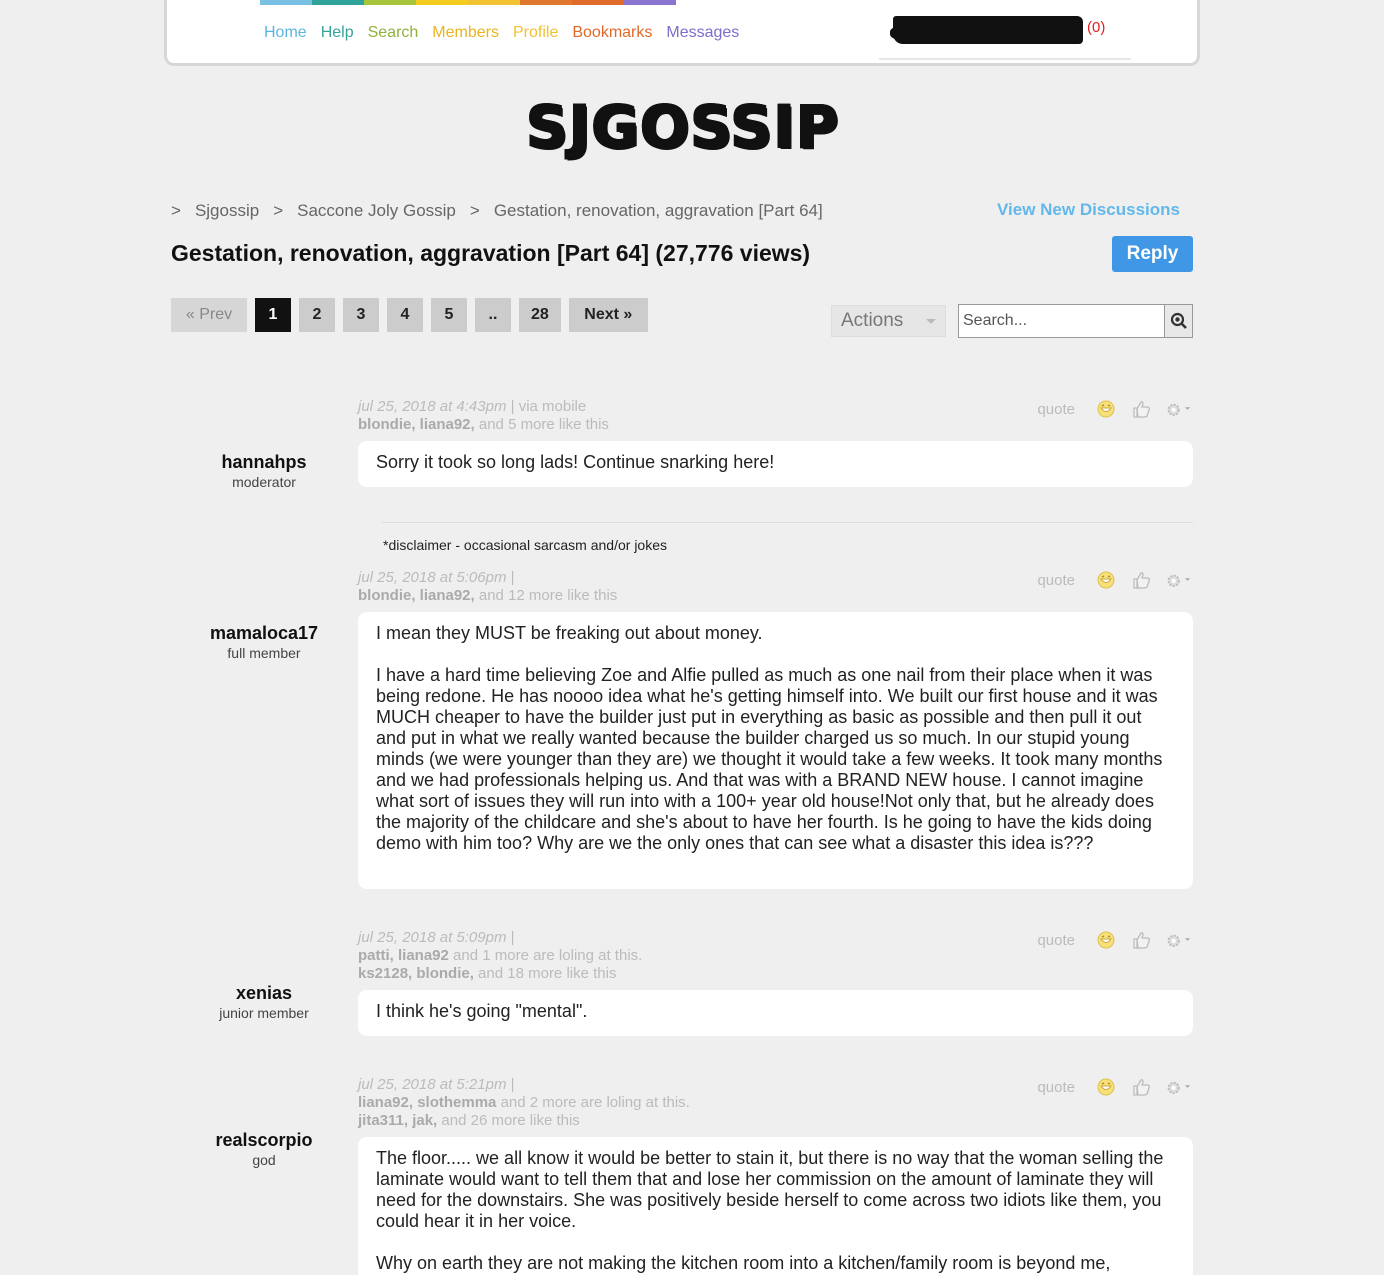 This screenshot has height=1275, width=1384. What do you see at coordinates (787, 522) in the screenshot?
I see `signature-divider` at bounding box center [787, 522].